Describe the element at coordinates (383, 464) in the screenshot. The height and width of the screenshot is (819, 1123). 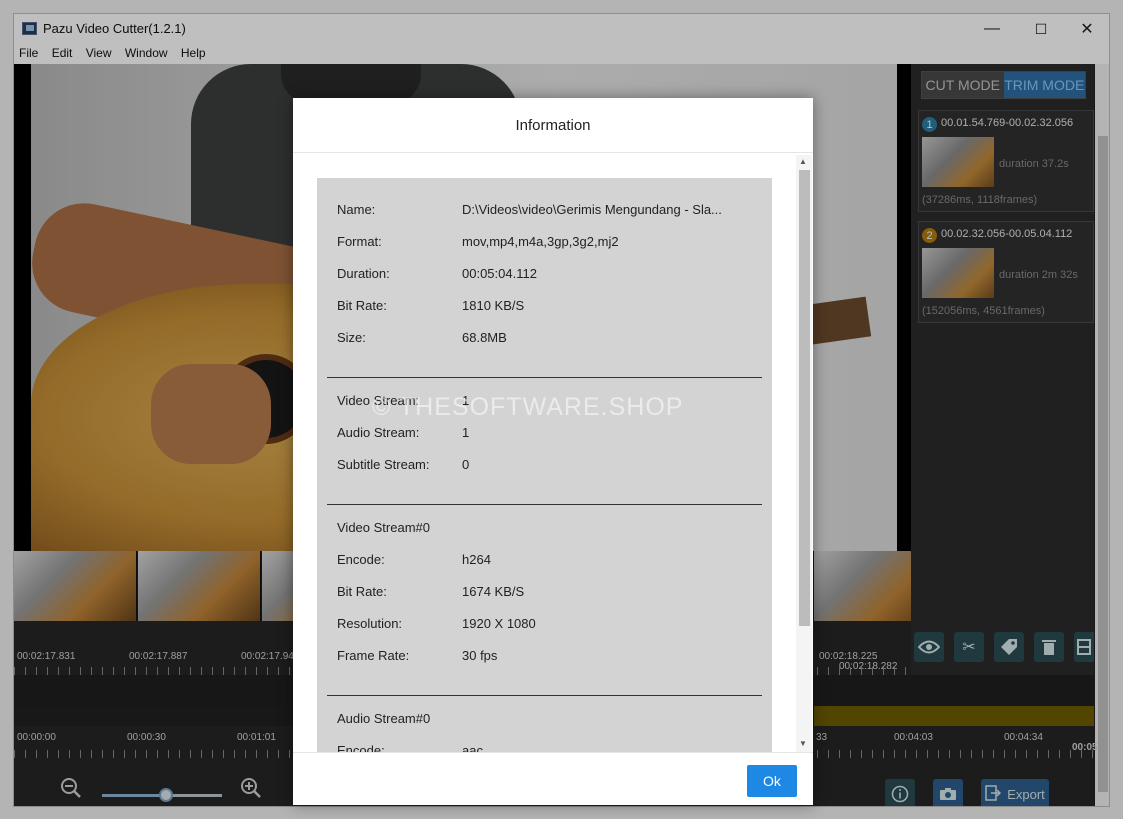
I see `info-label: Subtitle Stream:` at that location.